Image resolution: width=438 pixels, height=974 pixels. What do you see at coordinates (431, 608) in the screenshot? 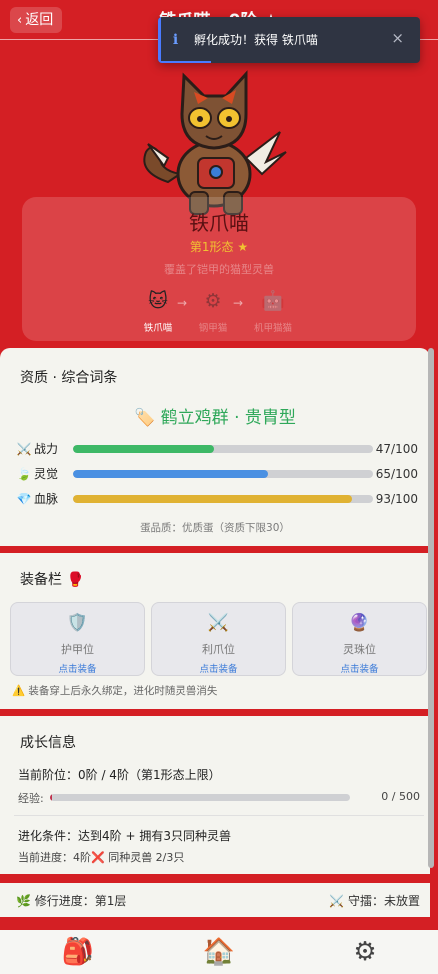
I see `scrollbar` at bounding box center [431, 608].